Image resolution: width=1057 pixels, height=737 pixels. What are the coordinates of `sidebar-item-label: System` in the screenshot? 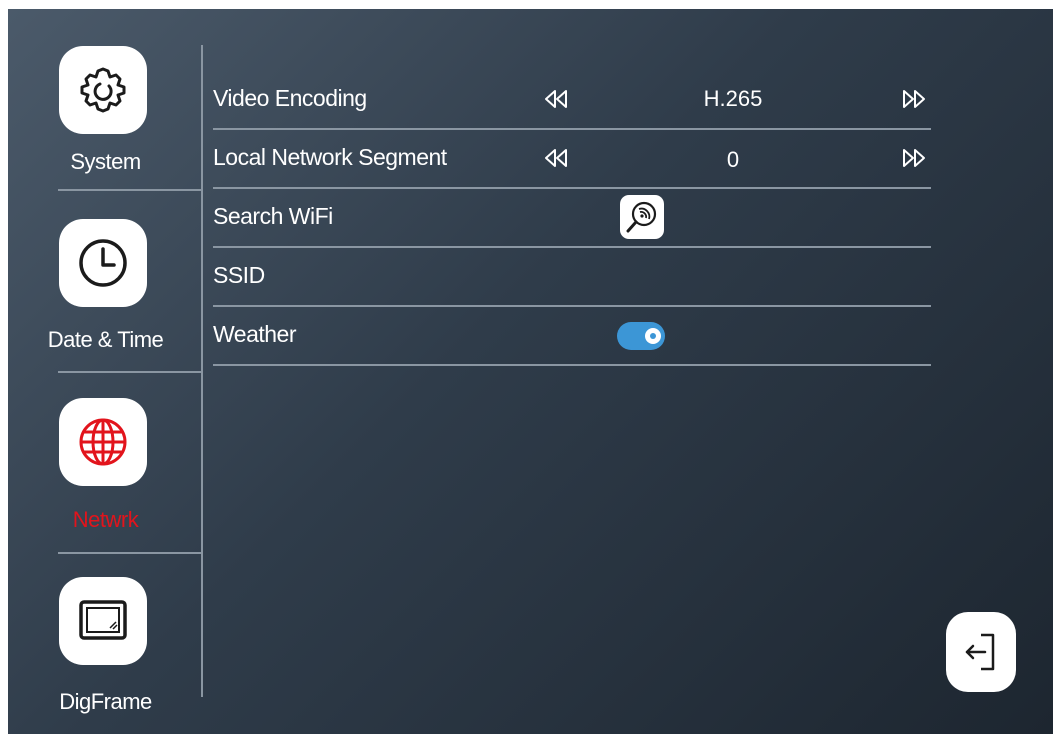 It's located at (105, 161).